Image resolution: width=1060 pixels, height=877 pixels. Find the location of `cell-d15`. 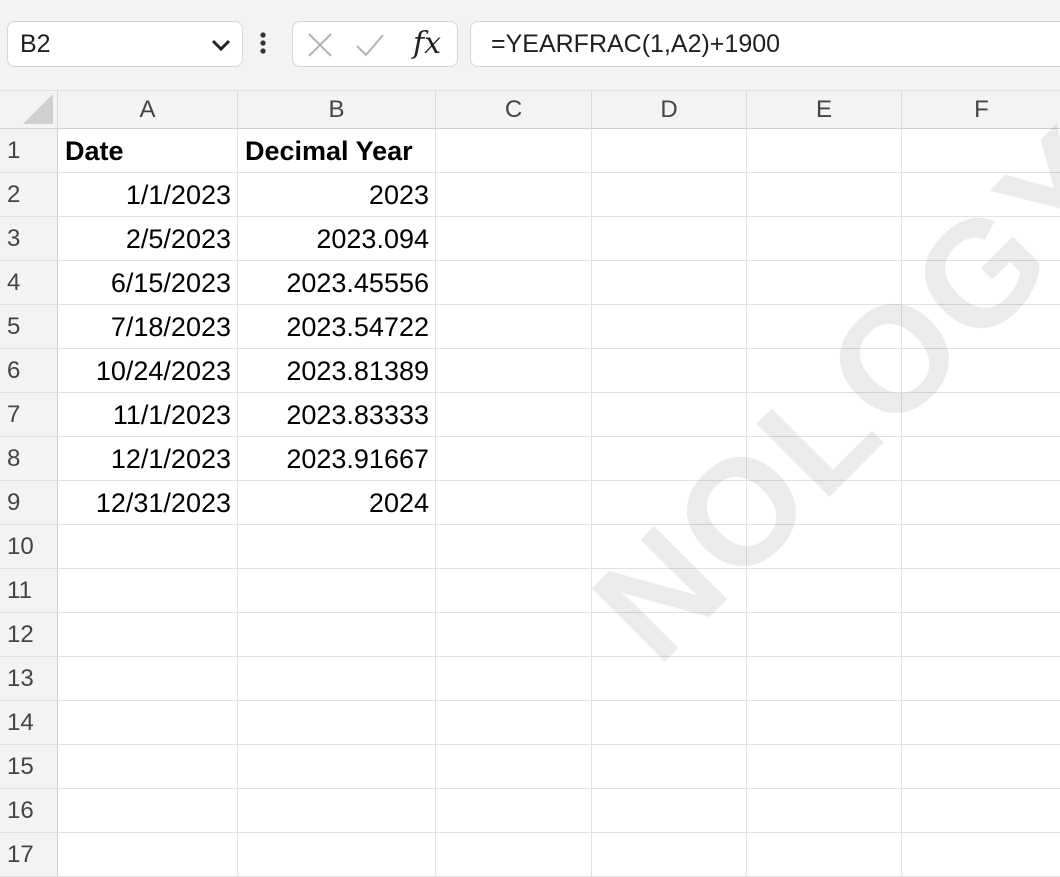

cell-d15 is located at coordinates (669, 767).